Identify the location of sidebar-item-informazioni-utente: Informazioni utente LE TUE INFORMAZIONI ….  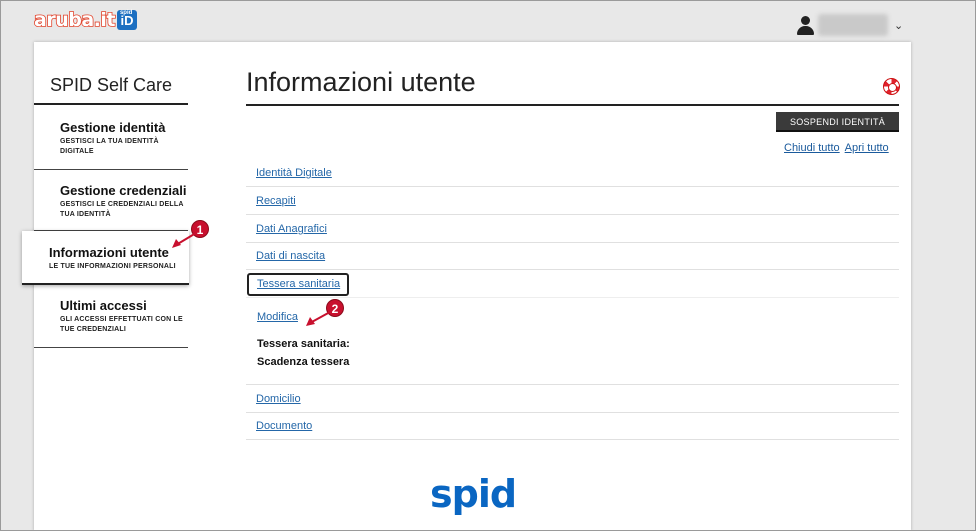
(105, 258).